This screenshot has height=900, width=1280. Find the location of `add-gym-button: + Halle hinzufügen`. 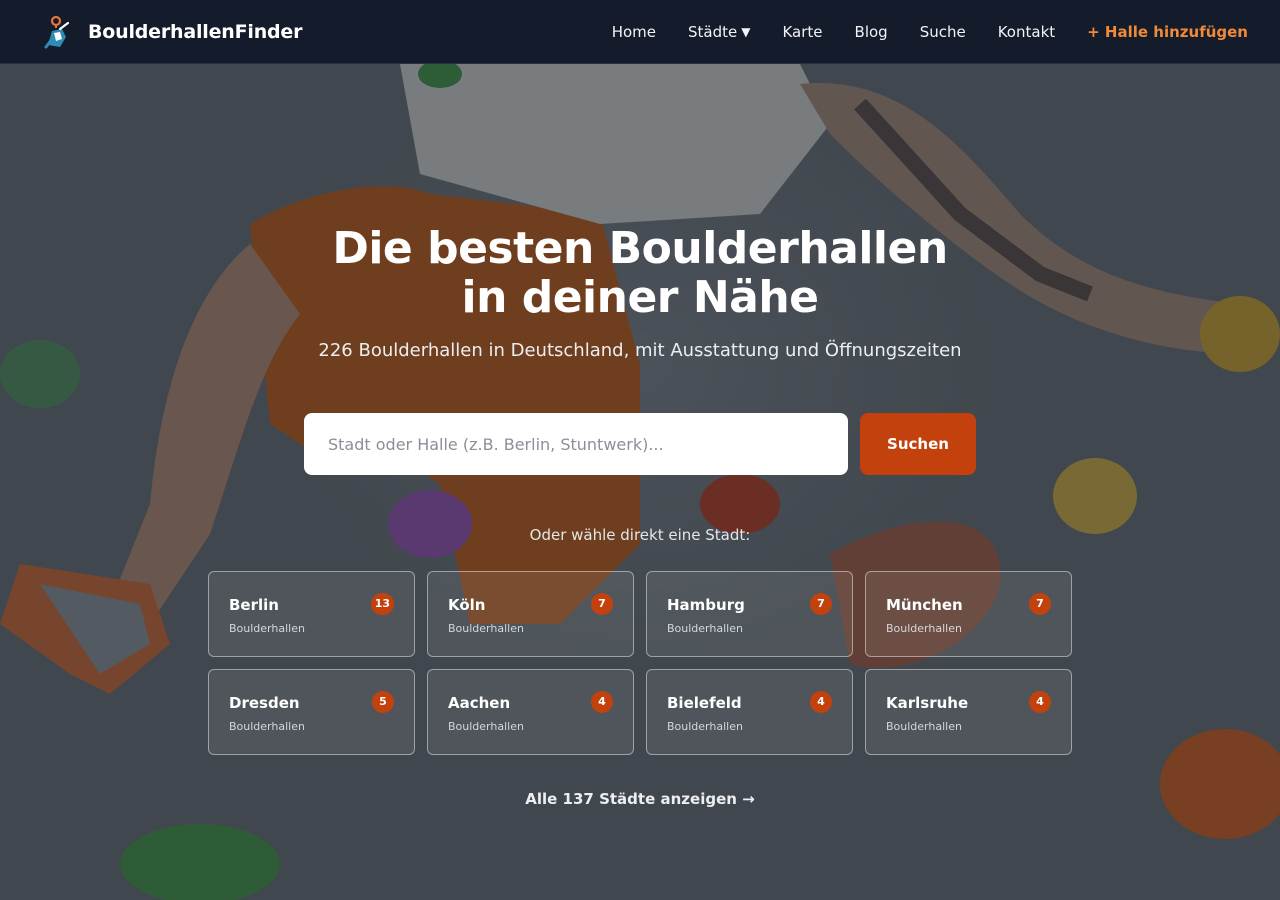

add-gym-button: + Halle hinzufügen is located at coordinates (1167, 32).